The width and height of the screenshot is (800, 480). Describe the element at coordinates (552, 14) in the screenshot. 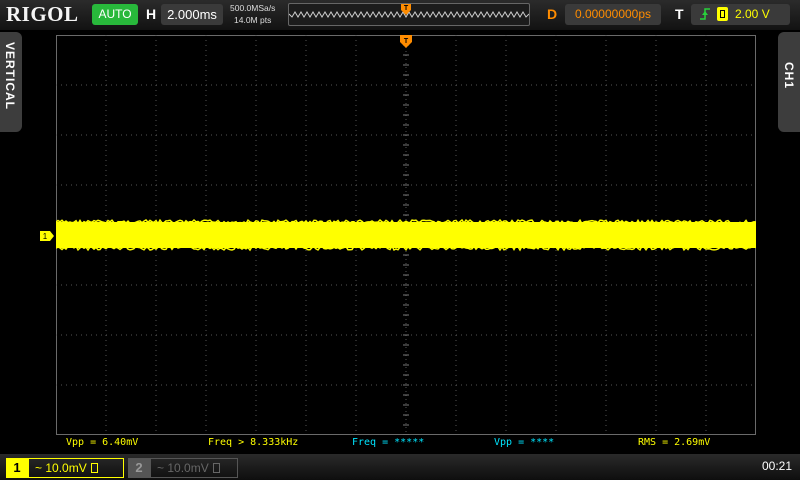

I see `delay-label: D` at that location.